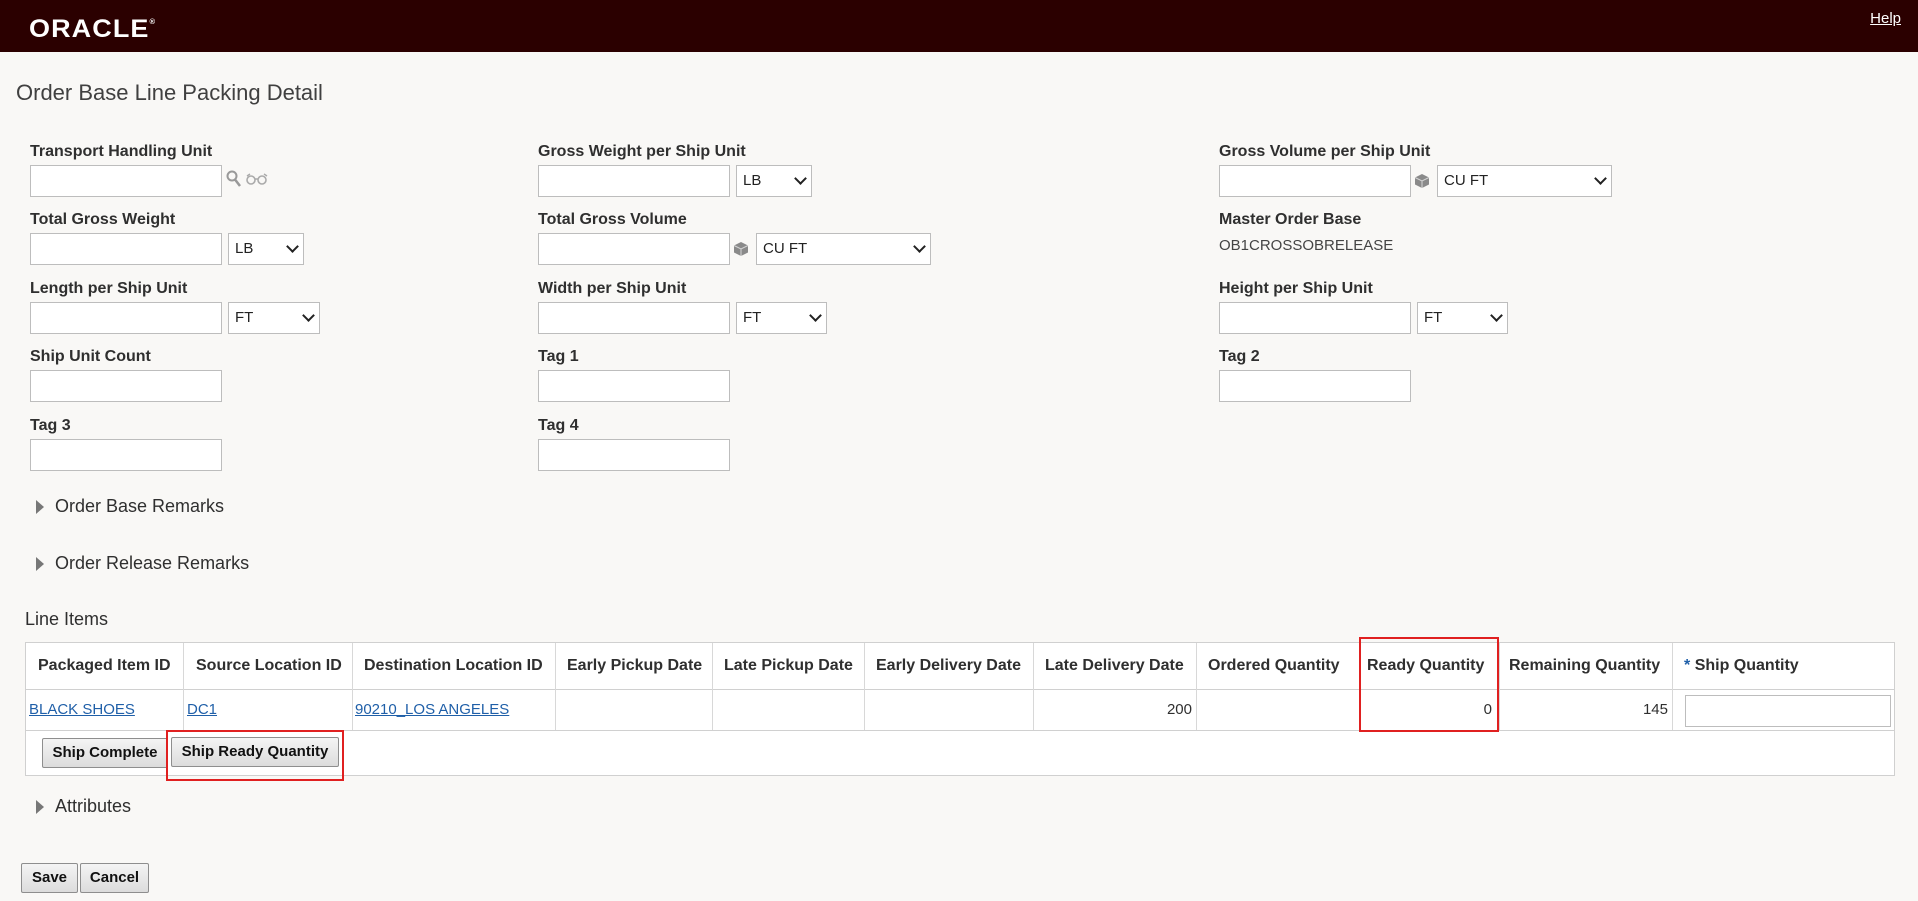 Image resolution: width=1918 pixels, height=901 pixels. What do you see at coordinates (634, 318) in the screenshot?
I see `width-per-ship-unit-input` at bounding box center [634, 318].